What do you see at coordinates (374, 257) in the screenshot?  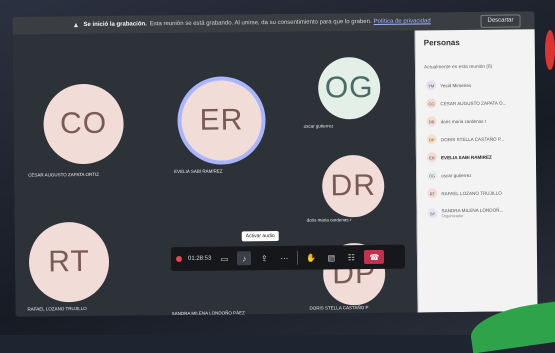 I see `hang-up-button: ☎` at bounding box center [374, 257].